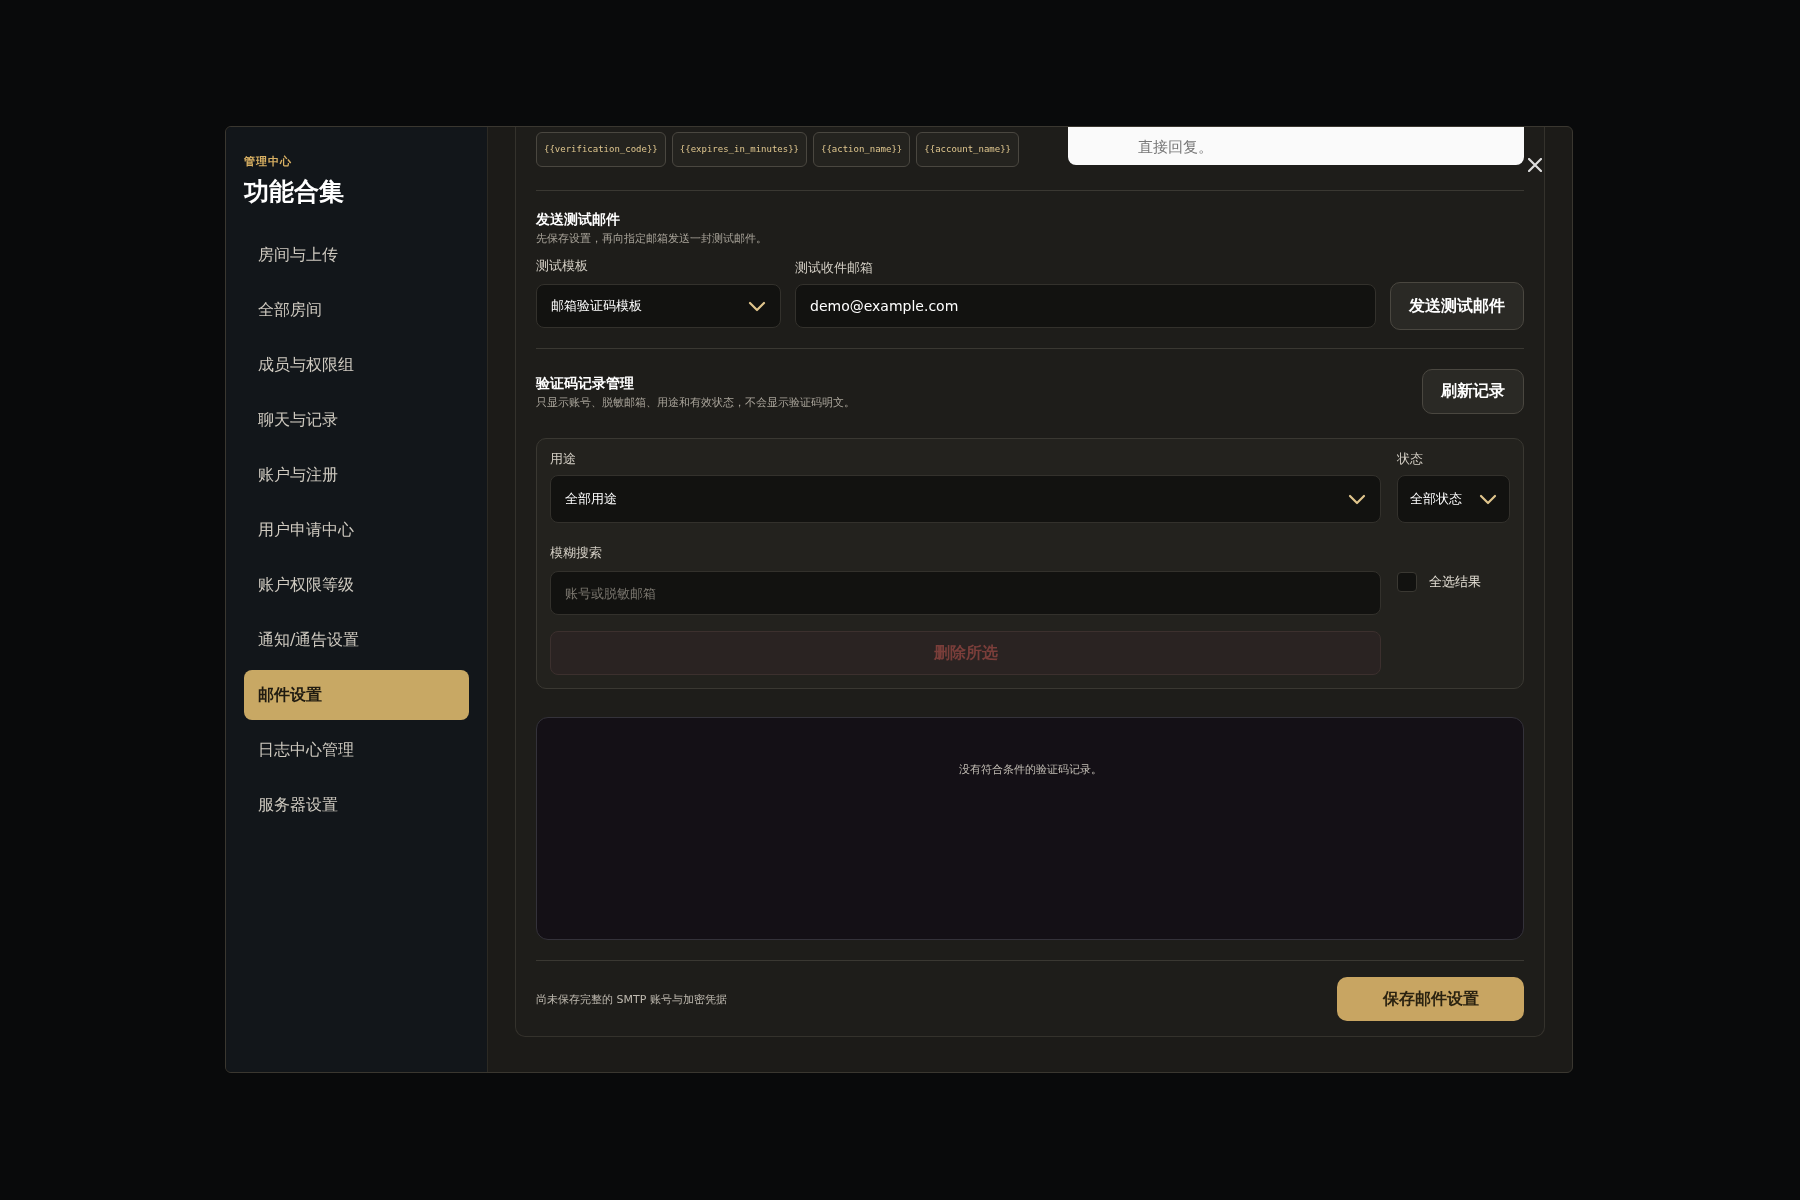  What do you see at coordinates (294, 192) in the screenshot?
I see `sidebar-title: 功能合集` at bounding box center [294, 192].